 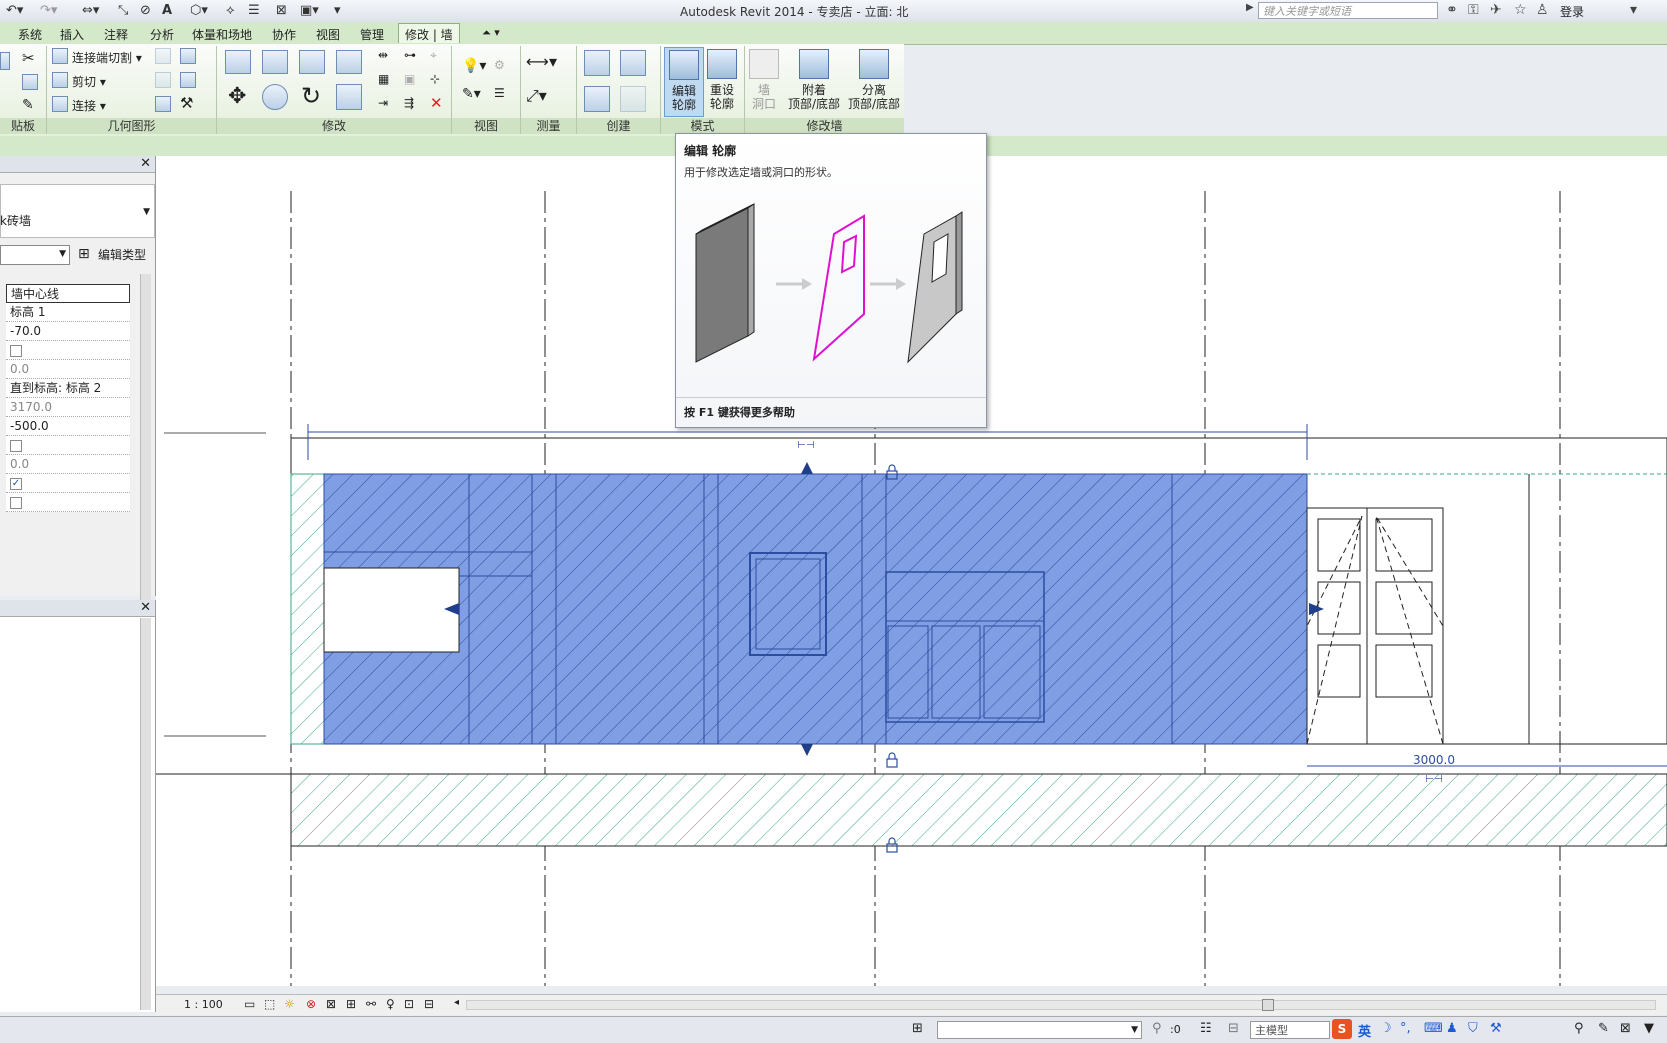 What do you see at coordinates (349, 97) in the screenshot?
I see `trim-extend-icon` at bounding box center [349, 97].